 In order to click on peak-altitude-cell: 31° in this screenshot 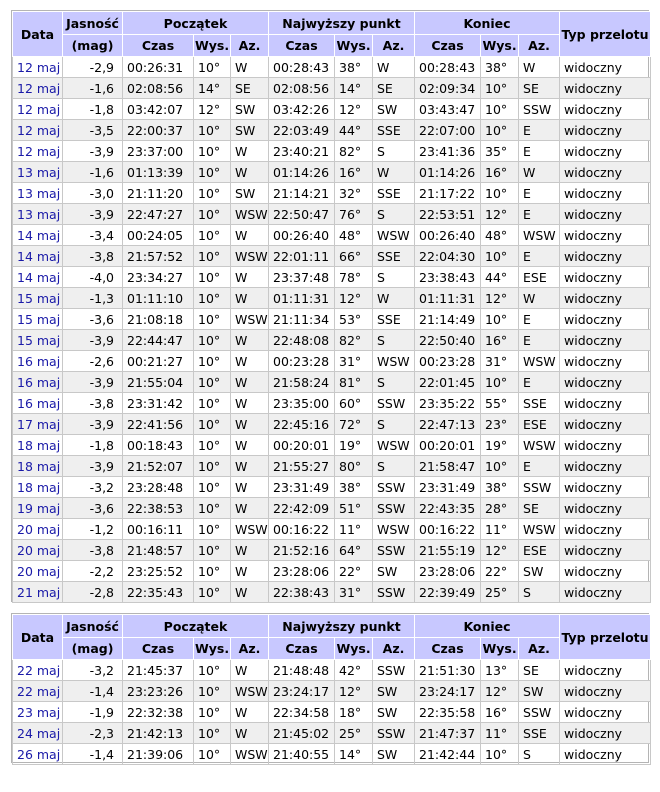, I will do `click(353, 361)`.